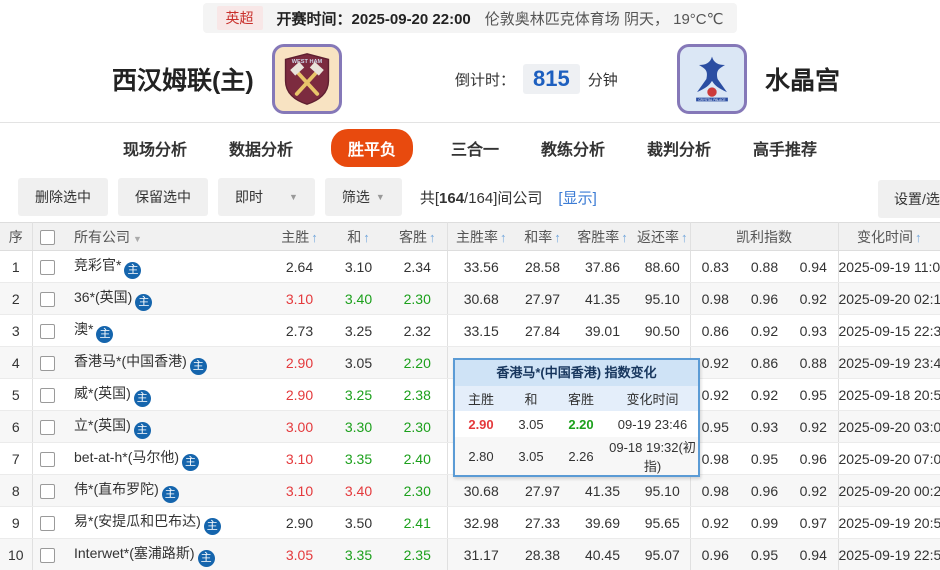 This screenshot has width=940, height=570. Describe the element at coordinates (602, 522) in the screenshot. I see `away-rate: 39.69` at that location.